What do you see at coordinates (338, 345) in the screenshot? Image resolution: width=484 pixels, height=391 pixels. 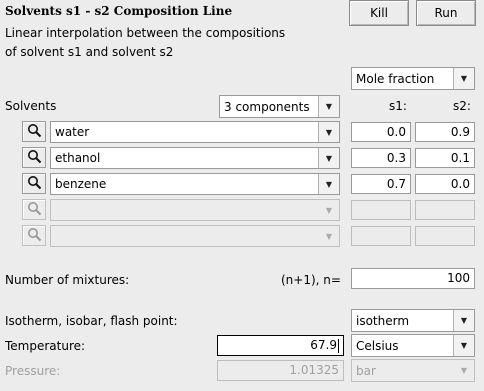 I see `text-caret` at bounding box center [338, 345].